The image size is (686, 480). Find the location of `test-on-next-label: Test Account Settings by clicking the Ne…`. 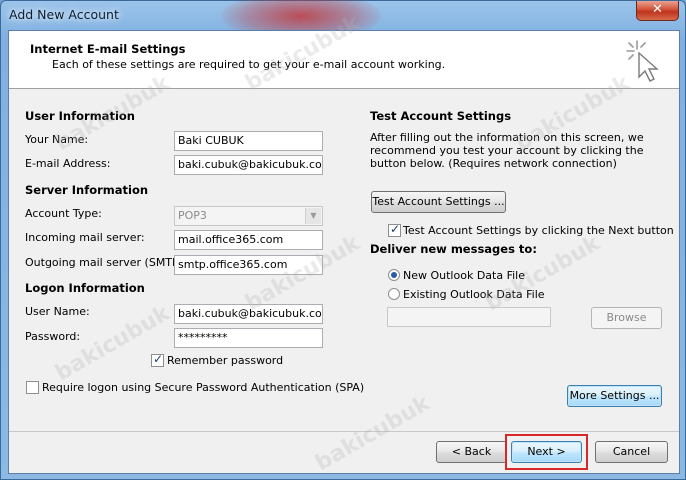

test-on-next-label: Test Account Settings by clicking the Ne… is located at coordinates (538, 230).